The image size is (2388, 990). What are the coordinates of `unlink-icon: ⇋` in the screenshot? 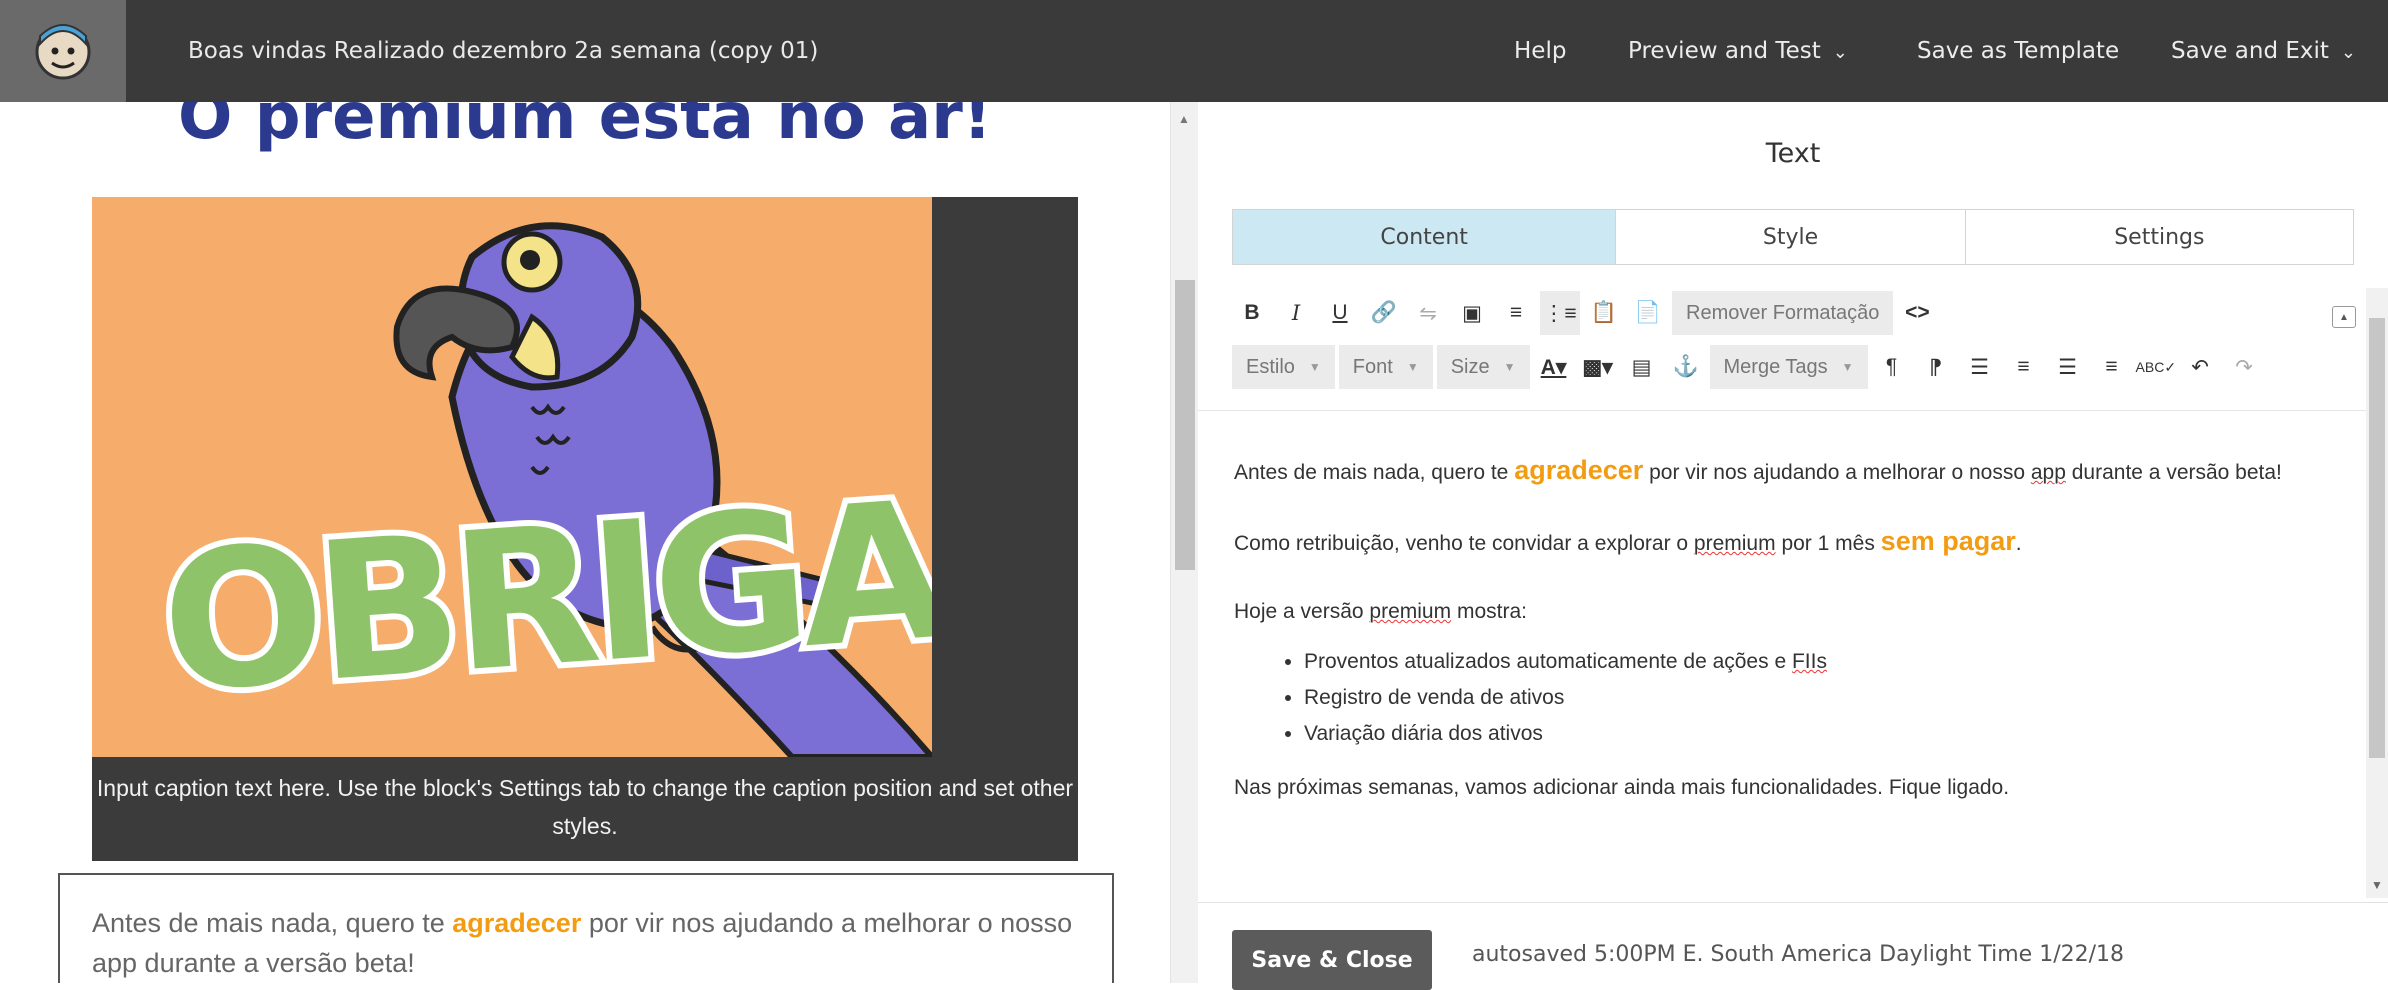 It's located at (1428, 313).